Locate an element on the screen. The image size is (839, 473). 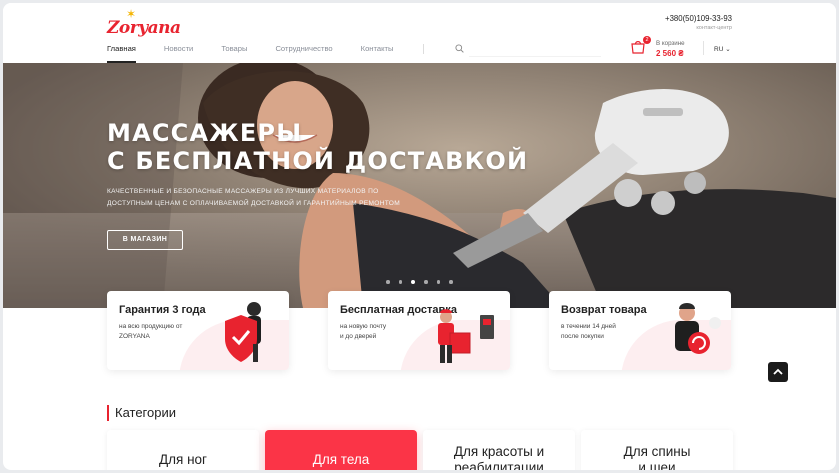
feature-description-line: на новую почту is located at coordinates (363, 326).